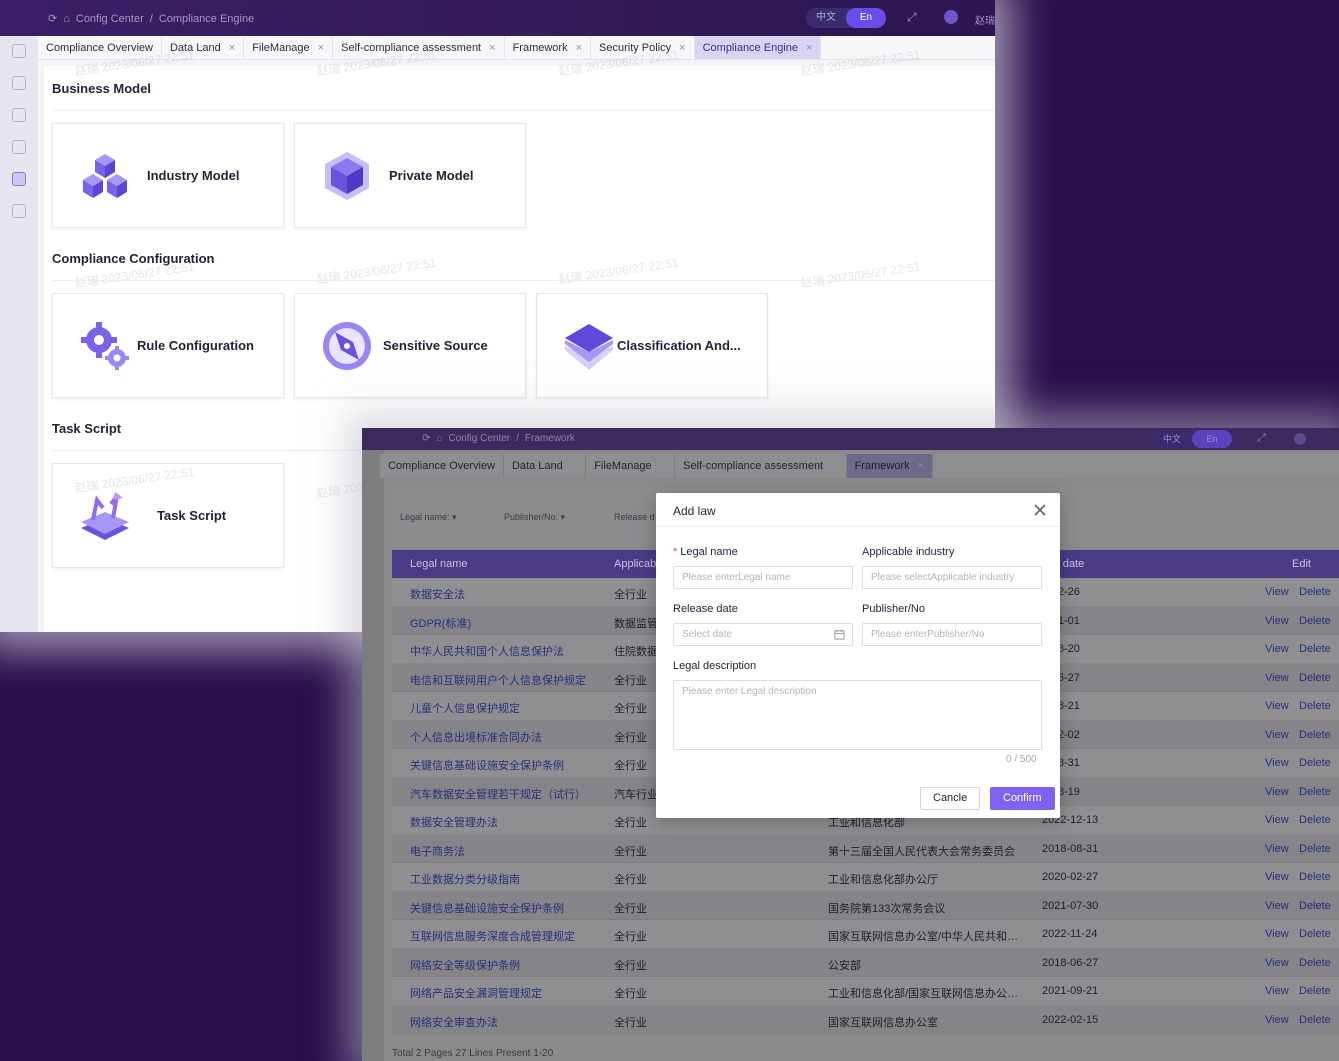  Describe the element at coordinates (410, 175) in the screenshot. I see `private-model-card: Private Model` at that location.